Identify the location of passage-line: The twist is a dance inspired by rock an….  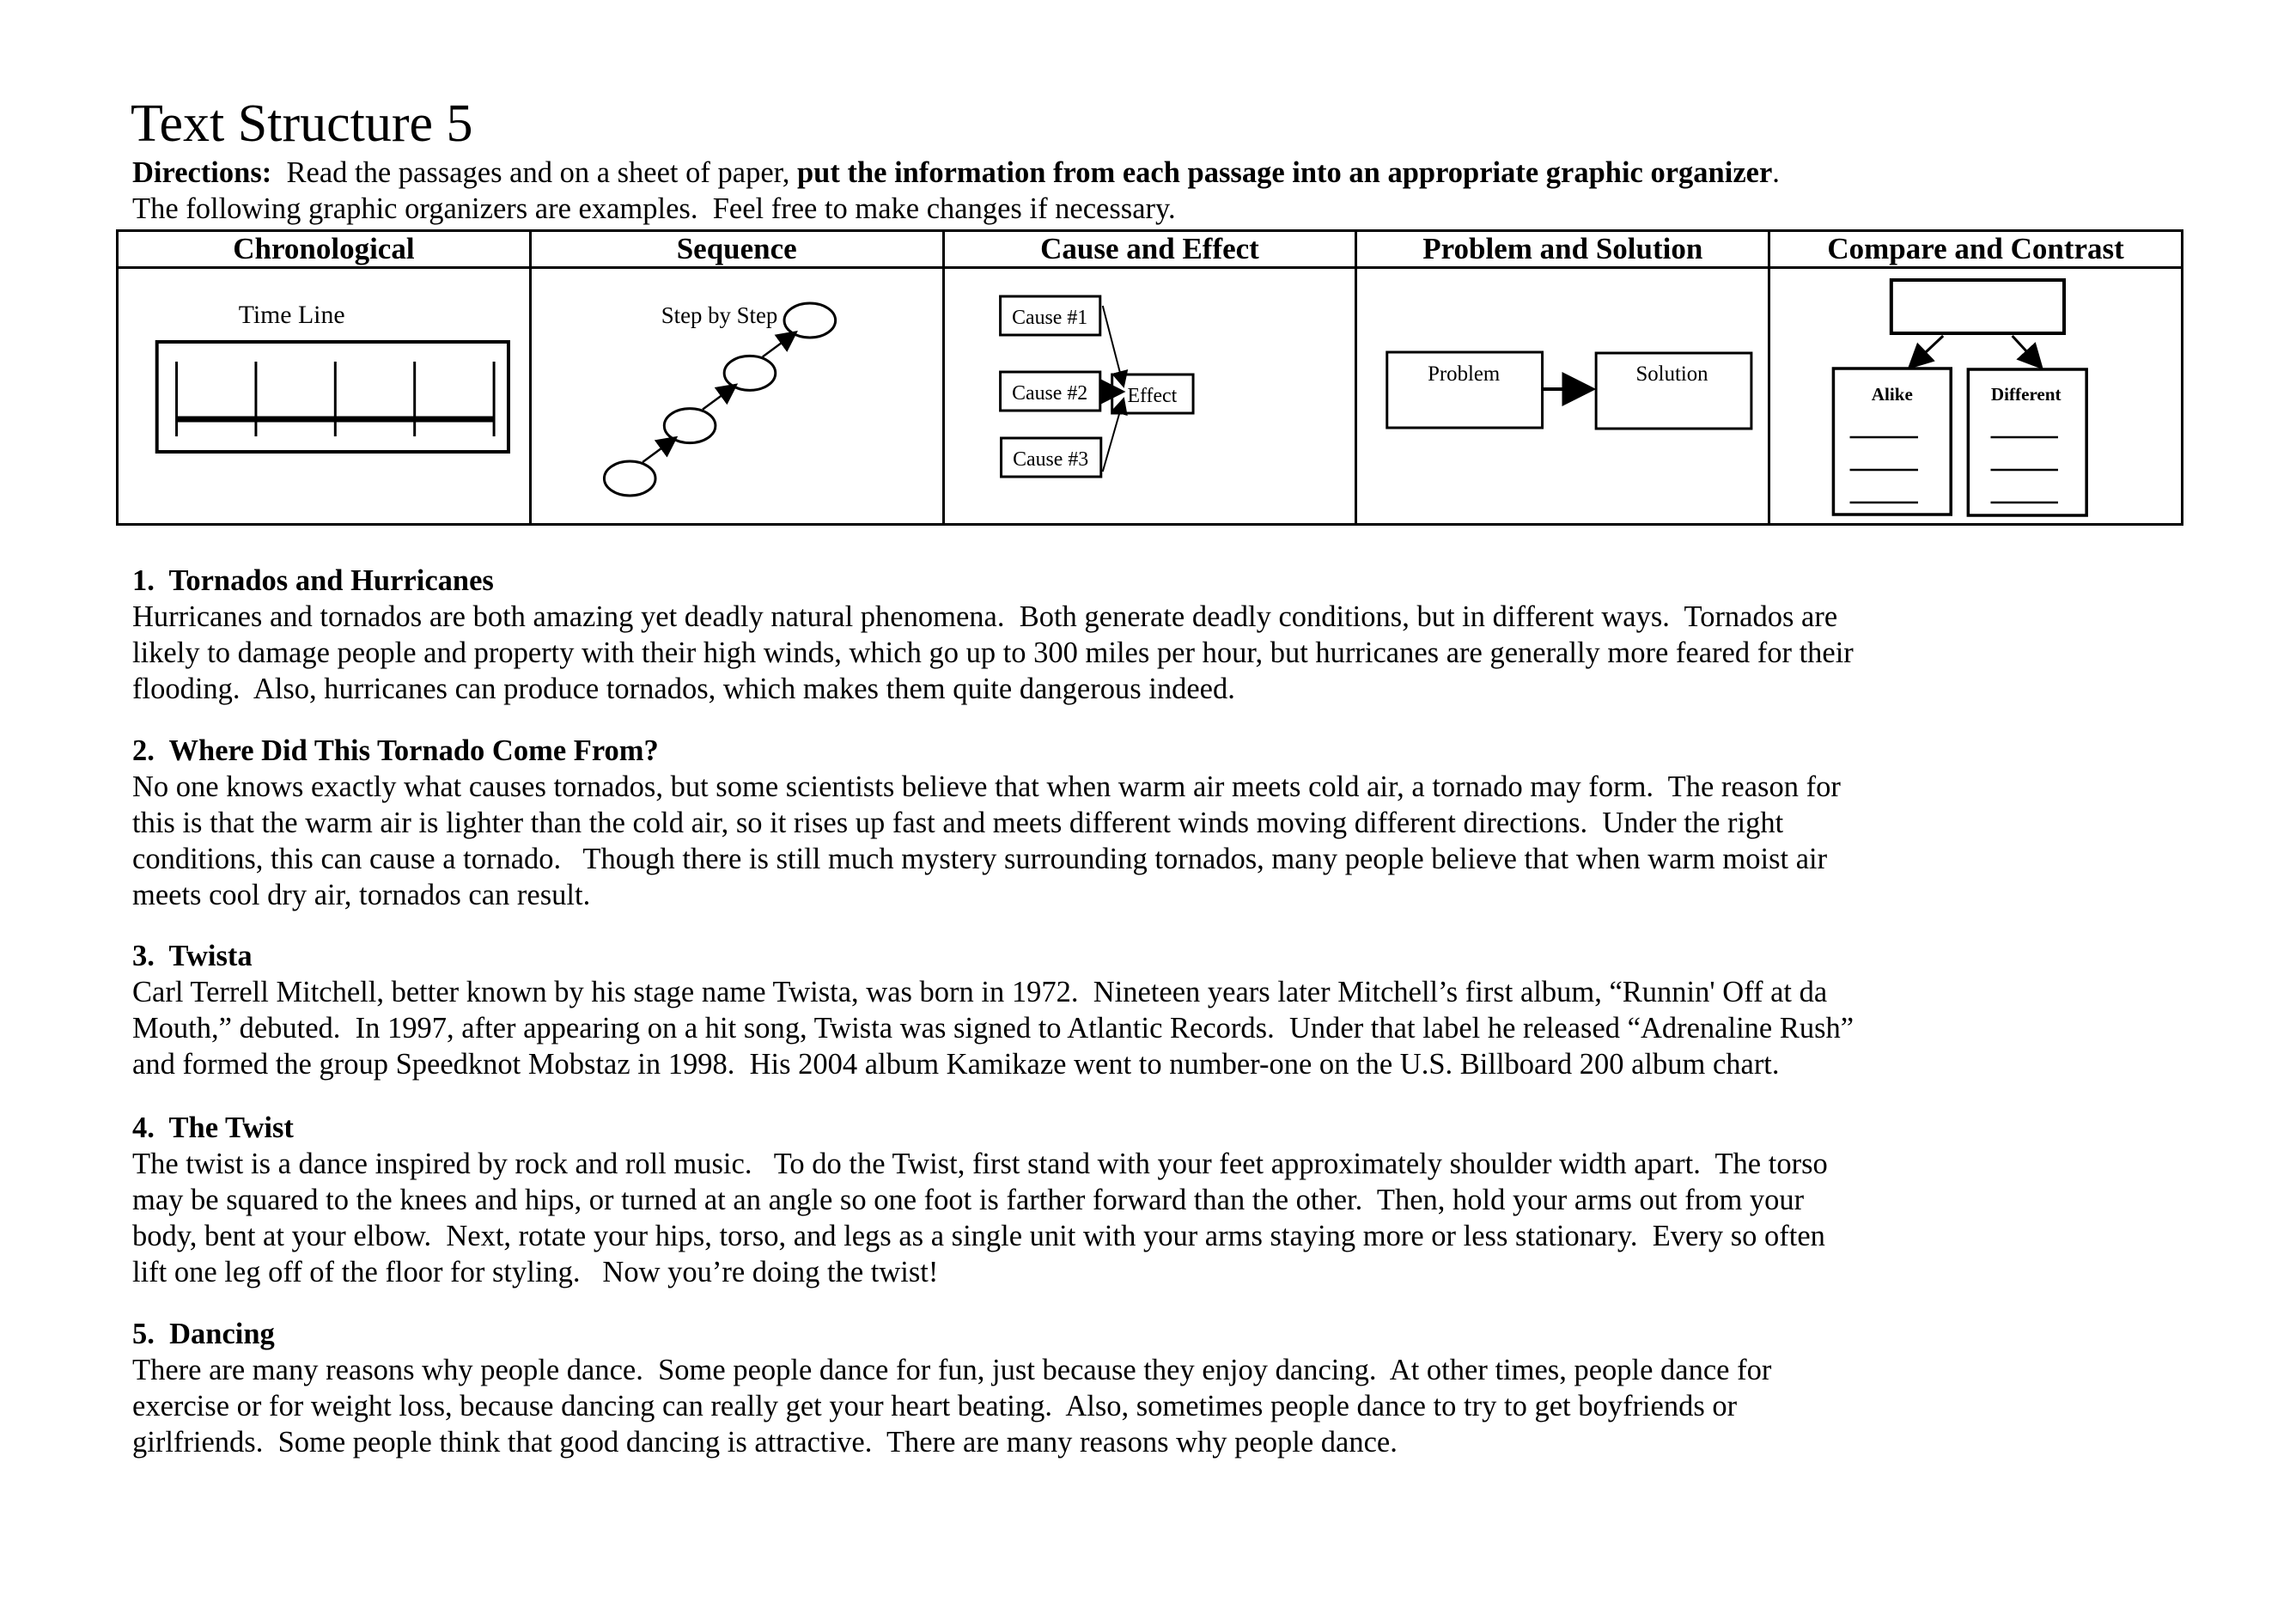
(980, 1164).